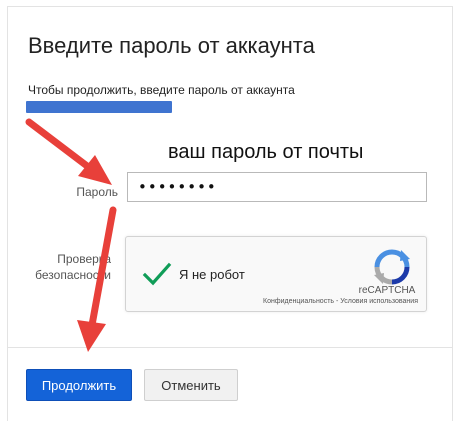  What do you see at coordinates (97, 192) in the screenshot?
I see `password-label: Пароль` at bounding box center [97, 192].